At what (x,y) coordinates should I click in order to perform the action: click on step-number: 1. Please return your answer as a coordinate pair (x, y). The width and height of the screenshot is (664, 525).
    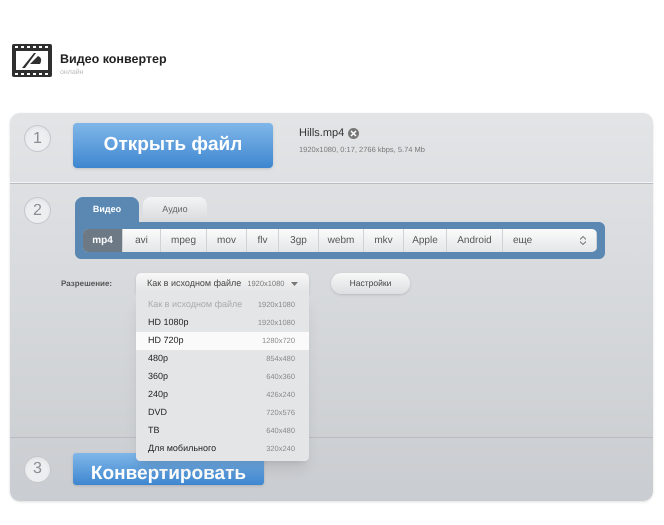
    Looking at the image, I should click on (37, 138).